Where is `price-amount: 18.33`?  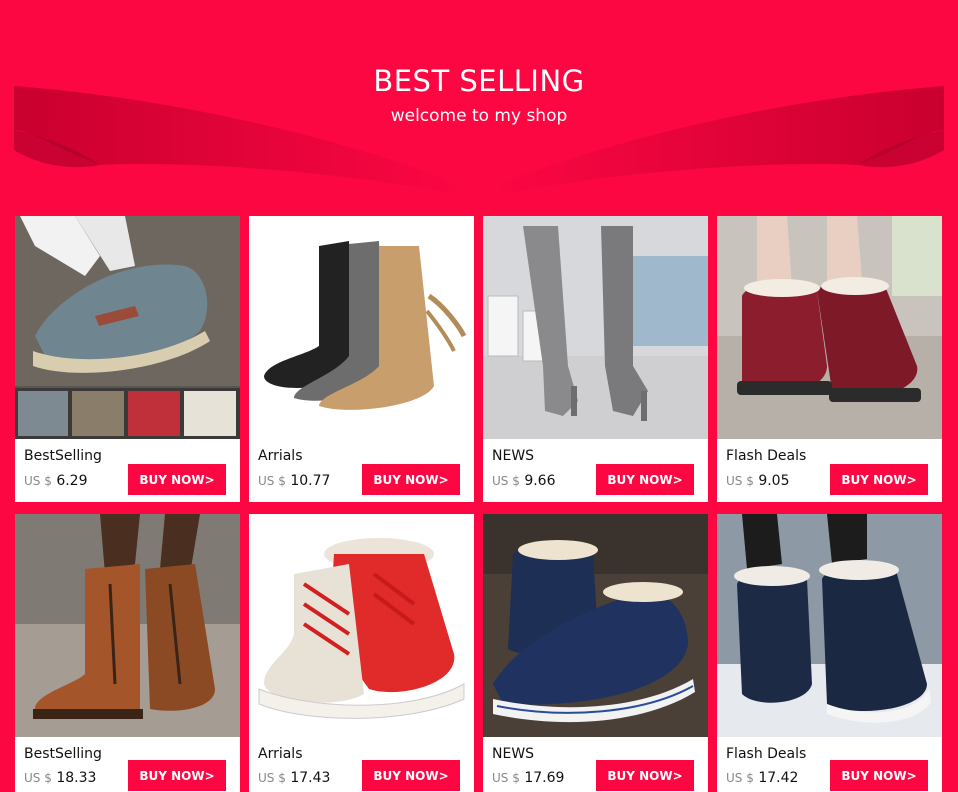
price-amount: 18.33 is located at coordinates (76, 778).